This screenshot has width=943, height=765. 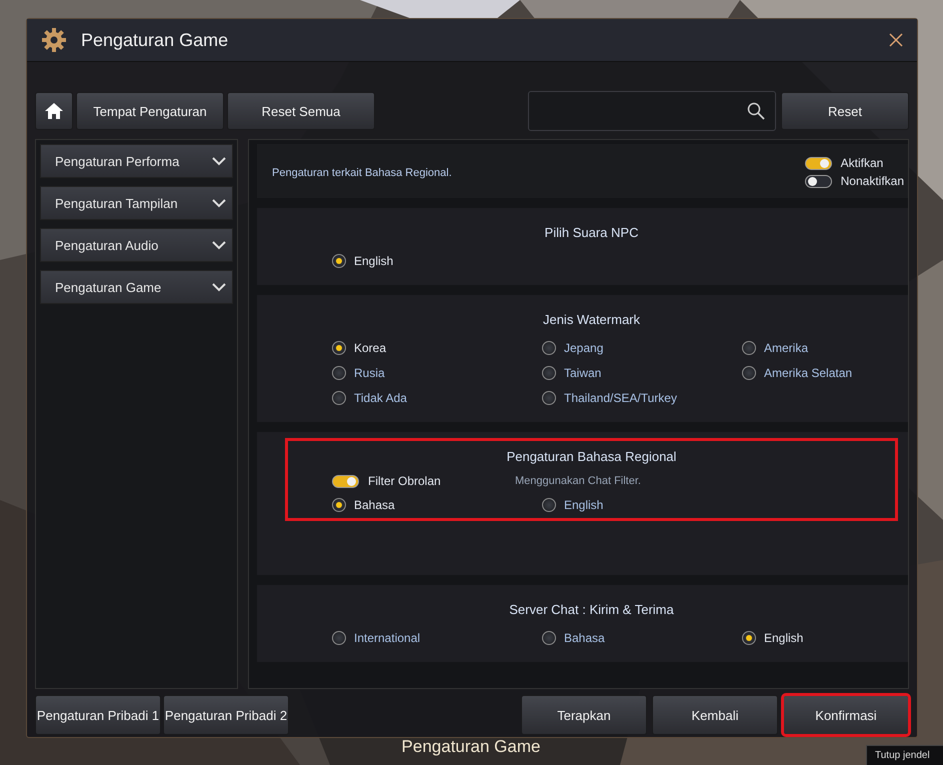 I want to click on description: Pengaturan terkait Bahasa Regional., so click(x=362, y=174).